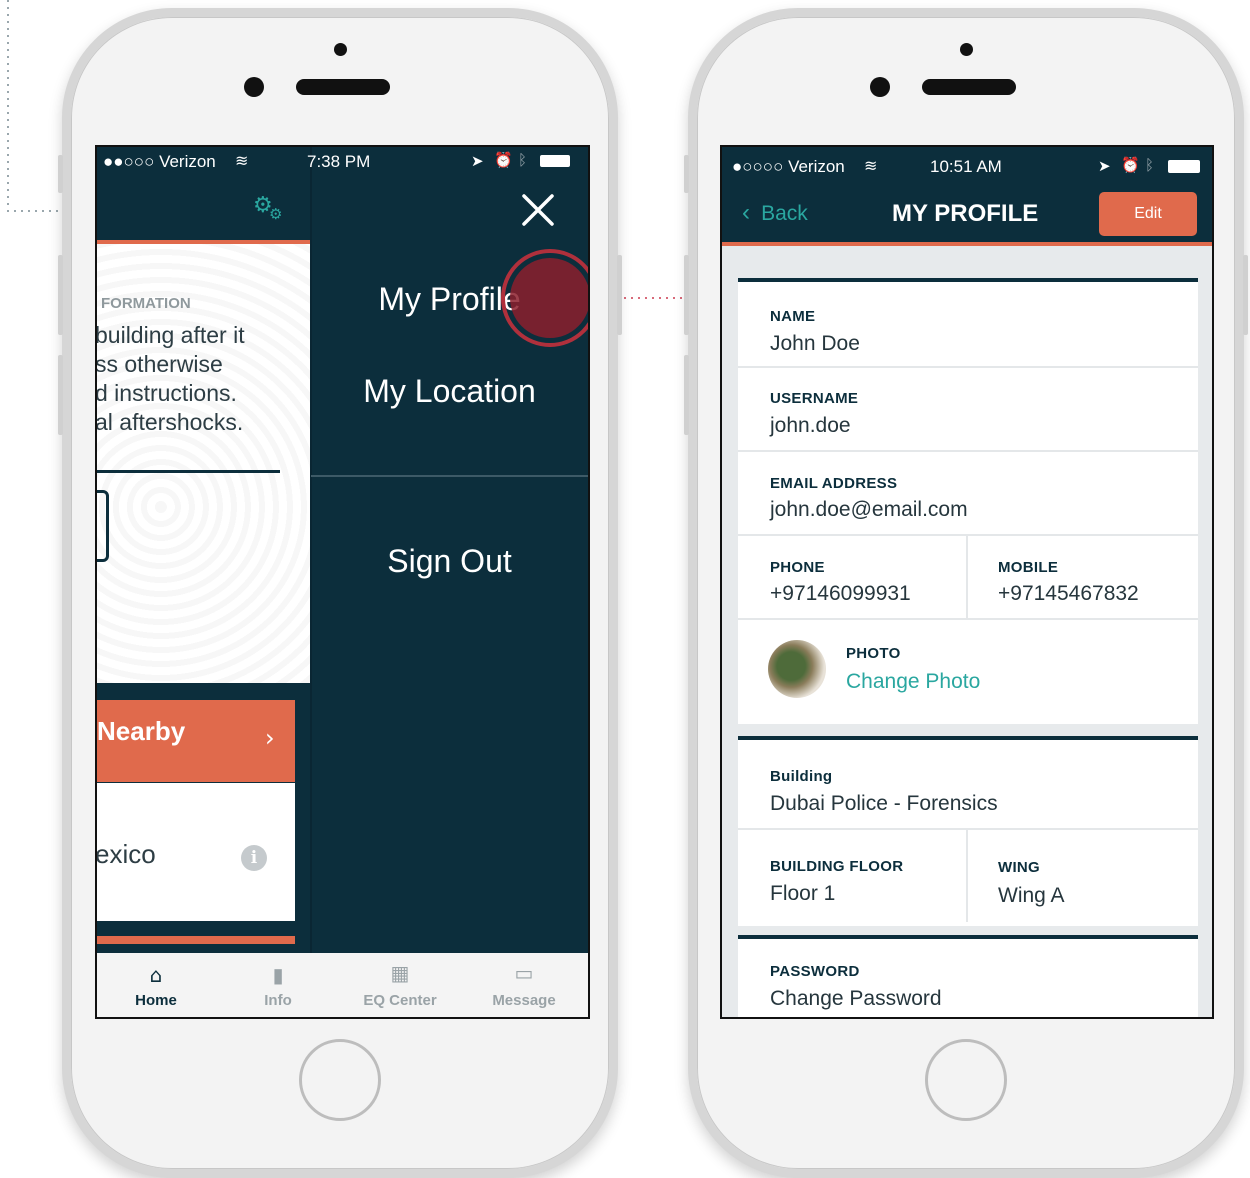 Image resolution: width=1250 pixels, height=1178 pixels. Describe the element at coordinates (1148, 214) in the screenshot. I see `edit-button: Edit` at that location.